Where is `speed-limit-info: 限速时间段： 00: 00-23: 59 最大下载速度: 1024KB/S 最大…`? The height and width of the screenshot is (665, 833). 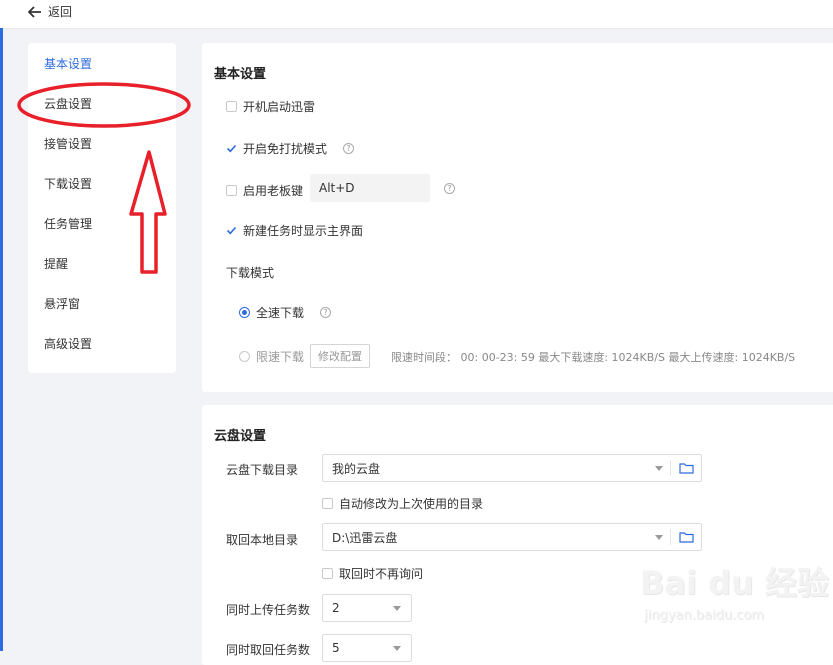
speed-limit-info: 限速时间段： 00: 00-23: 59 最大下载速度: 1024KB/S 最大… is located at coordinates (593, 357).